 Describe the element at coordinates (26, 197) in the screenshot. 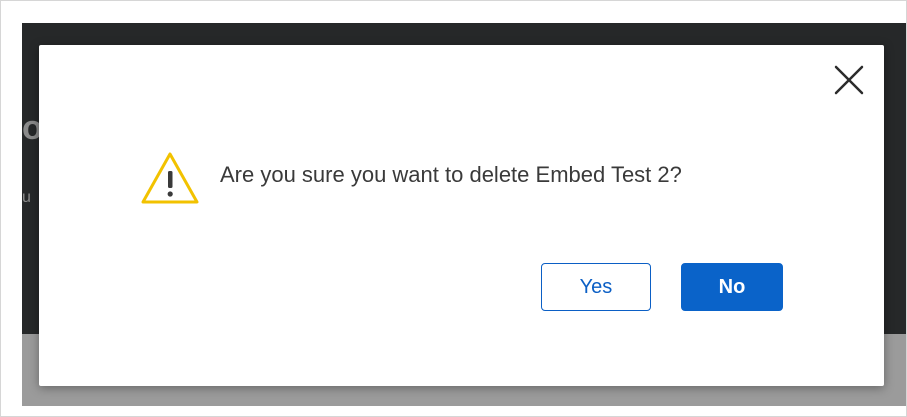

I see `background-text-fragment: u` at that location.